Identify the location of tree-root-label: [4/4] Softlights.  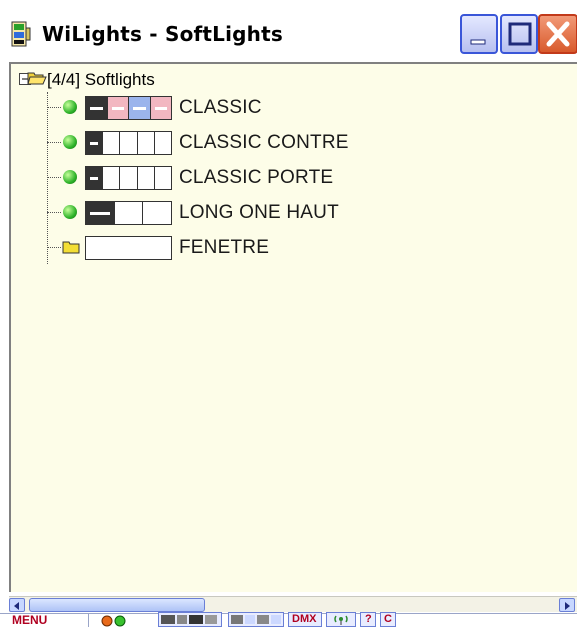
(101, 80).